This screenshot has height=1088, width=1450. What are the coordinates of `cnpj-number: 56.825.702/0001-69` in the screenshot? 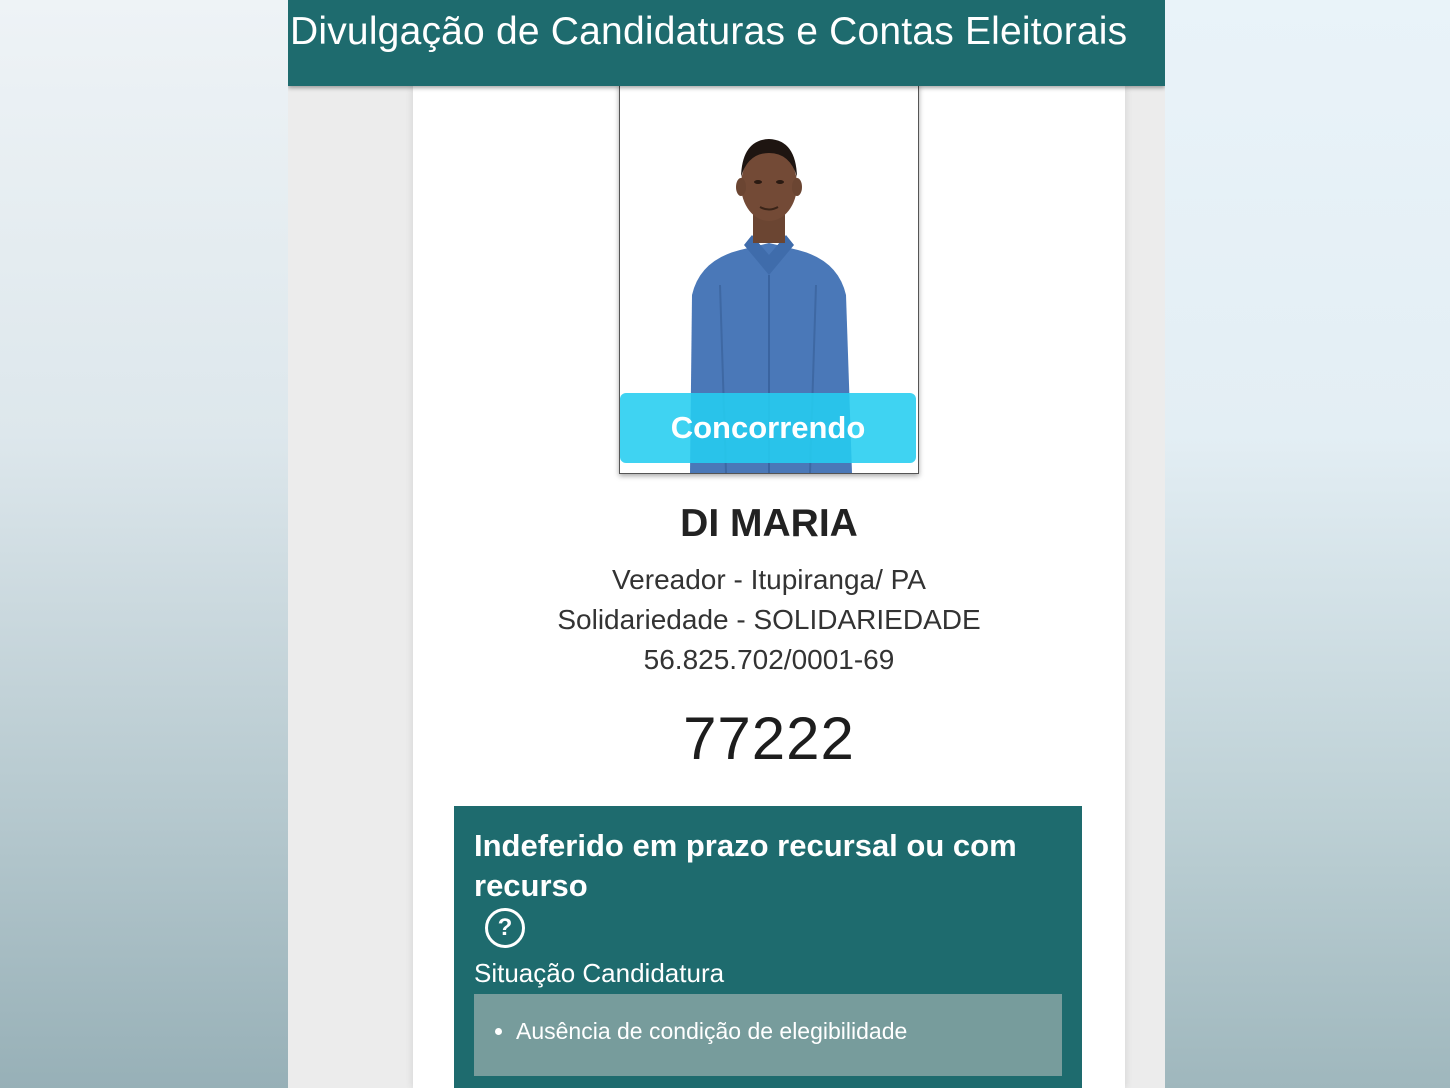 It's located at (769, 659).